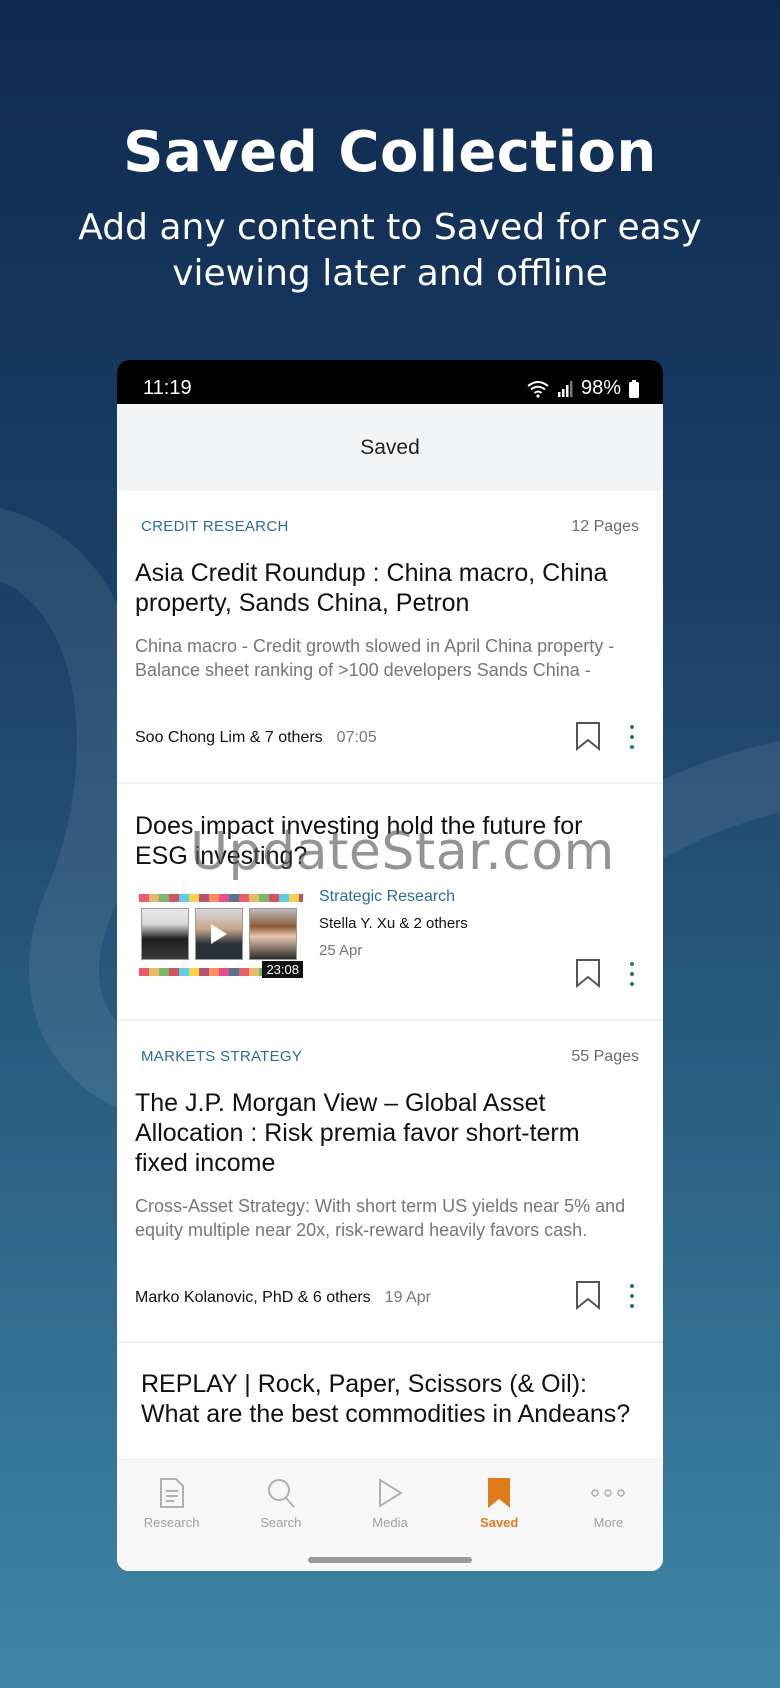 The width and height of the screenshot is (780, 1688). What do you see at coordinates (605, 526) in the screenshot?
I see `item-pages: 12 Pages` at bounding box center [605, 526].